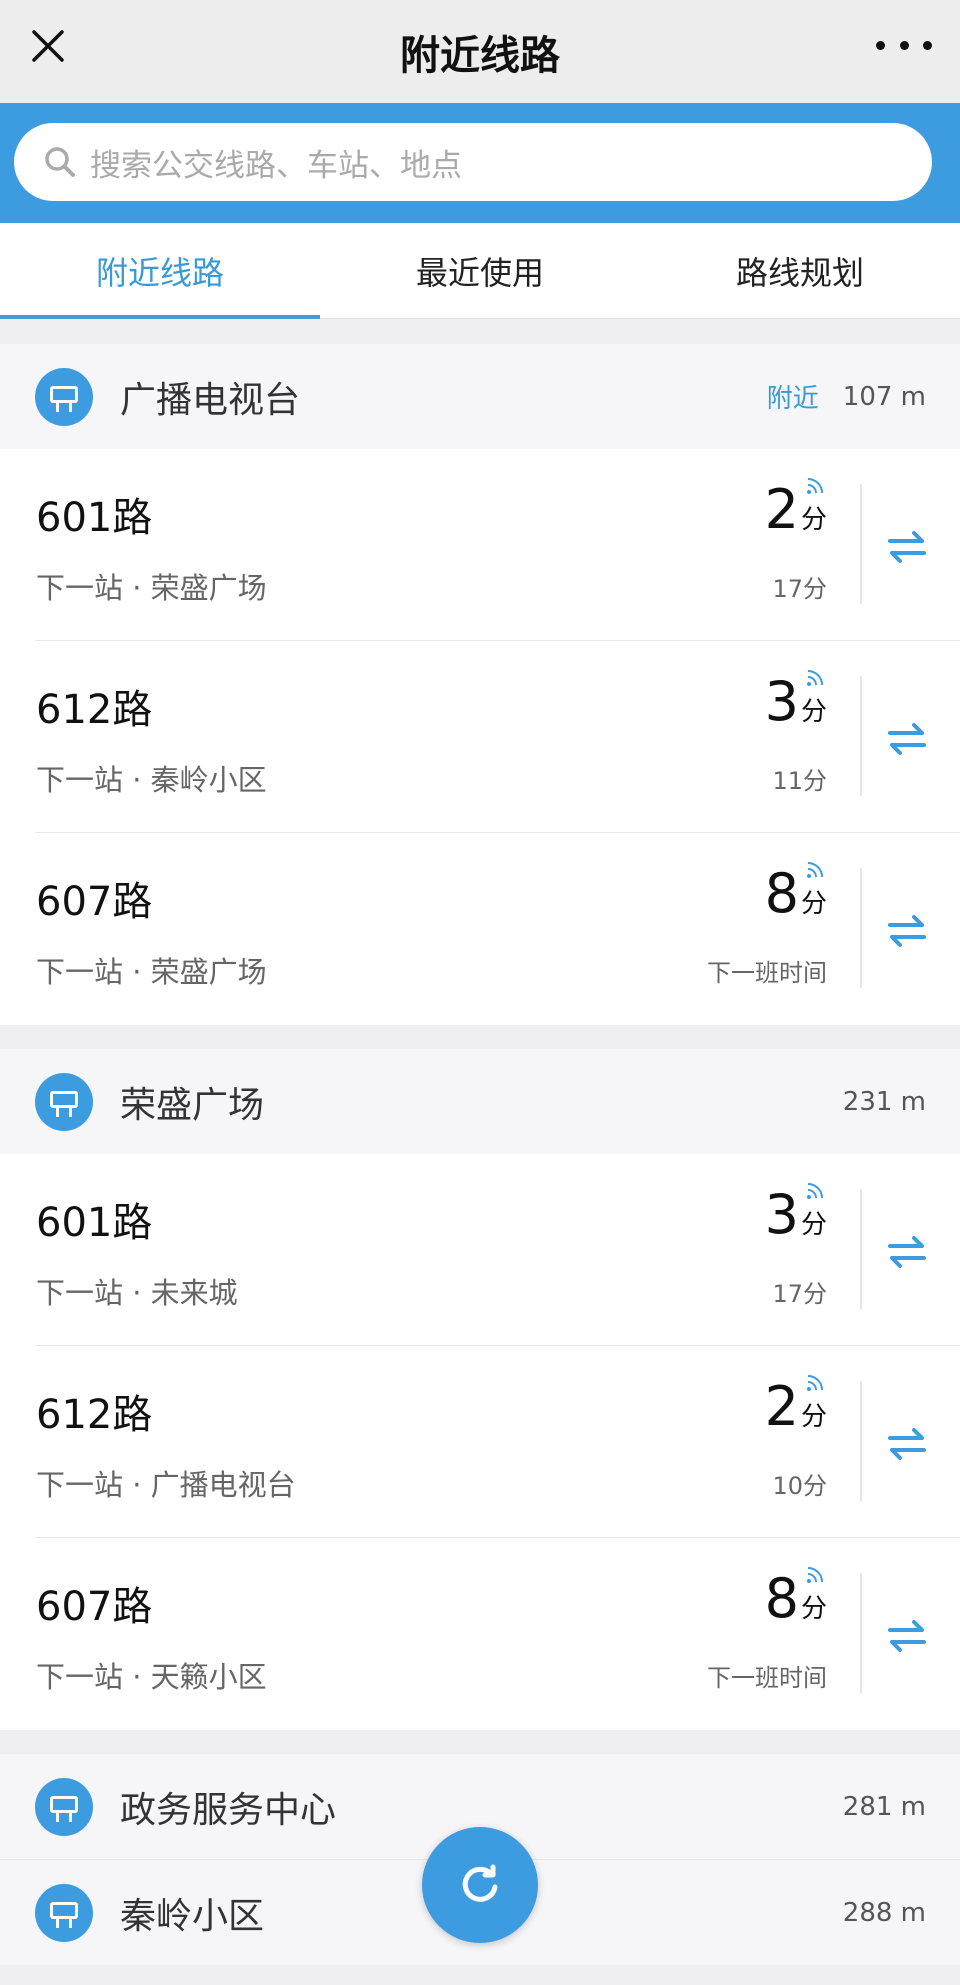  Describe the element at coordinates (792, 399) in the screenshot. I see `nearby-label: 附近` at that location.